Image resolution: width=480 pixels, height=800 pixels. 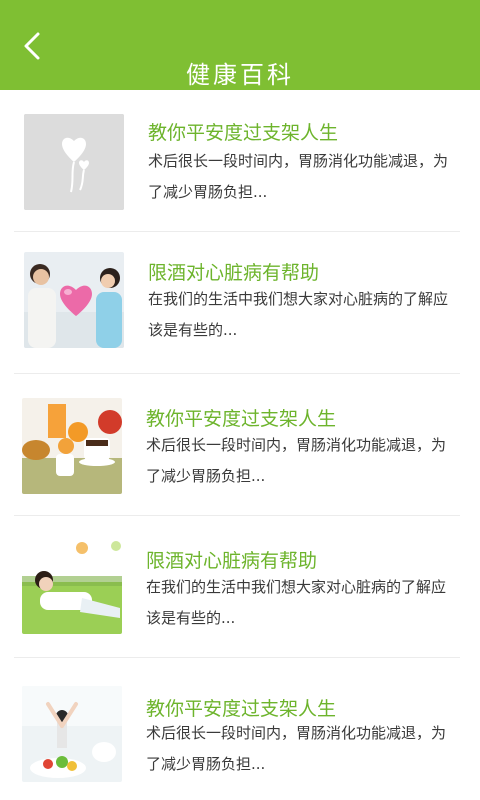 I want to click on breakfast-photo, so click(x=72, y=446).